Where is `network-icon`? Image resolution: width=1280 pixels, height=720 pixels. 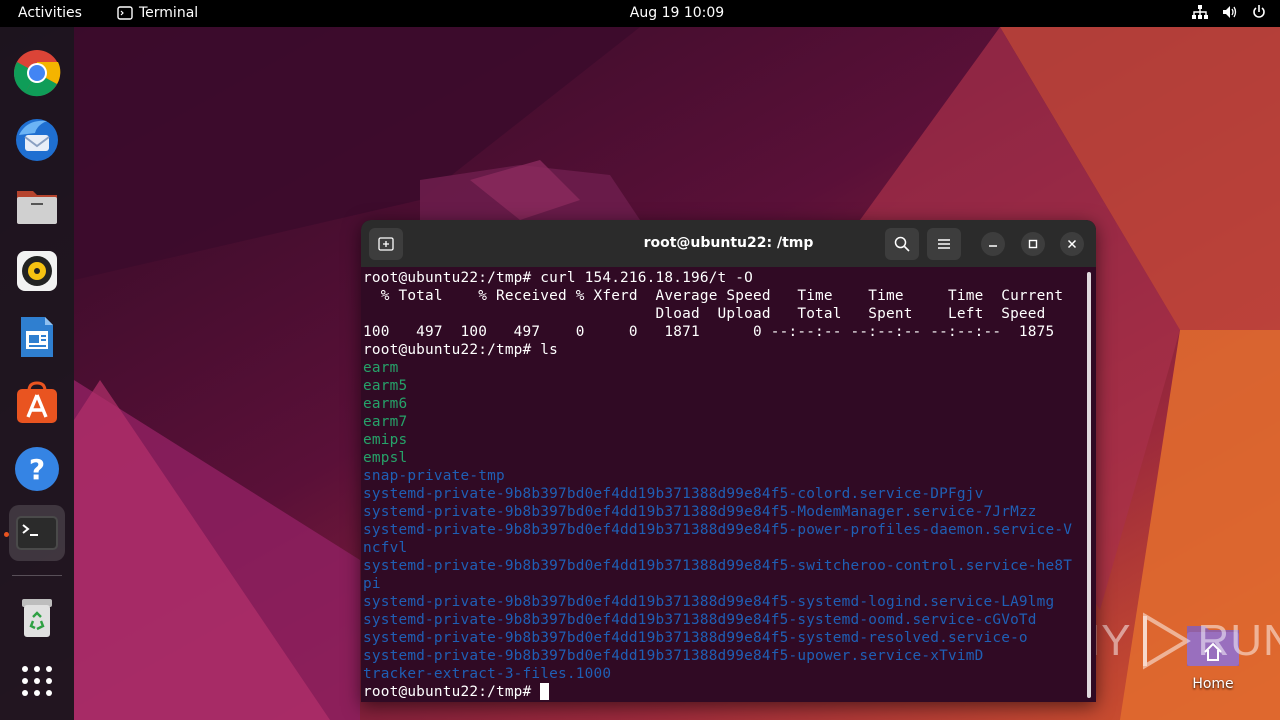 network-icon is located at coordinates (1200, 12).